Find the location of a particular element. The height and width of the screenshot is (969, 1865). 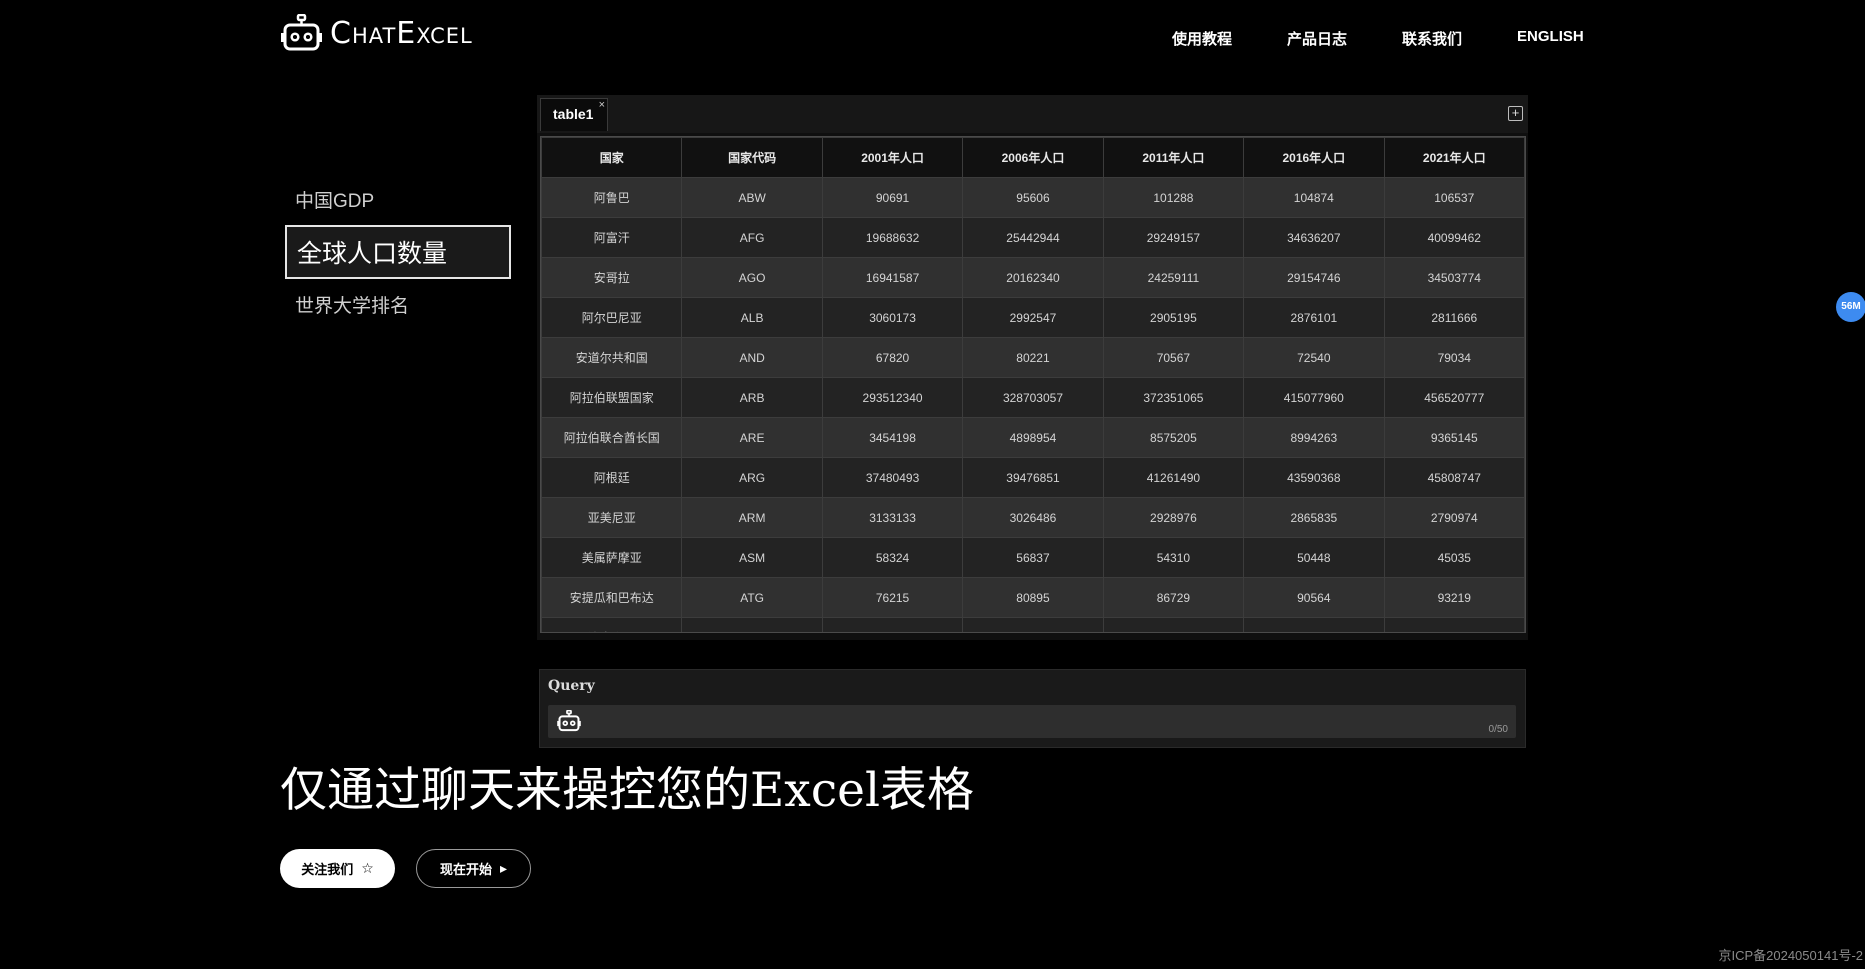

table-cell: 293512340 is located at coordinates (892, 397).